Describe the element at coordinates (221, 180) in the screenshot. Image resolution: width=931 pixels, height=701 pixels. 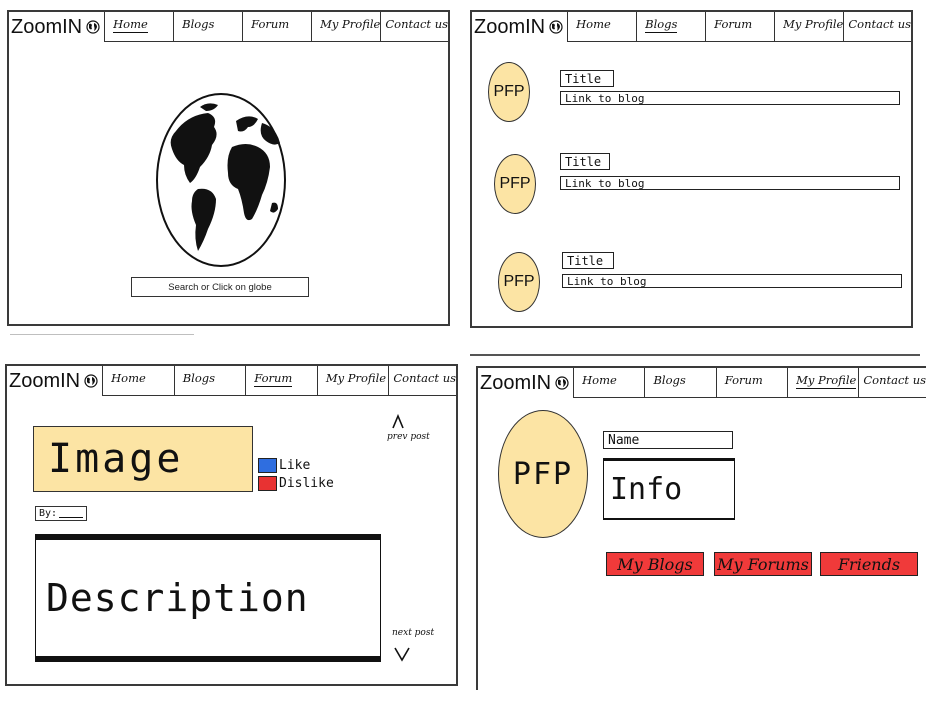
I see `world-globe-icon` at that location.